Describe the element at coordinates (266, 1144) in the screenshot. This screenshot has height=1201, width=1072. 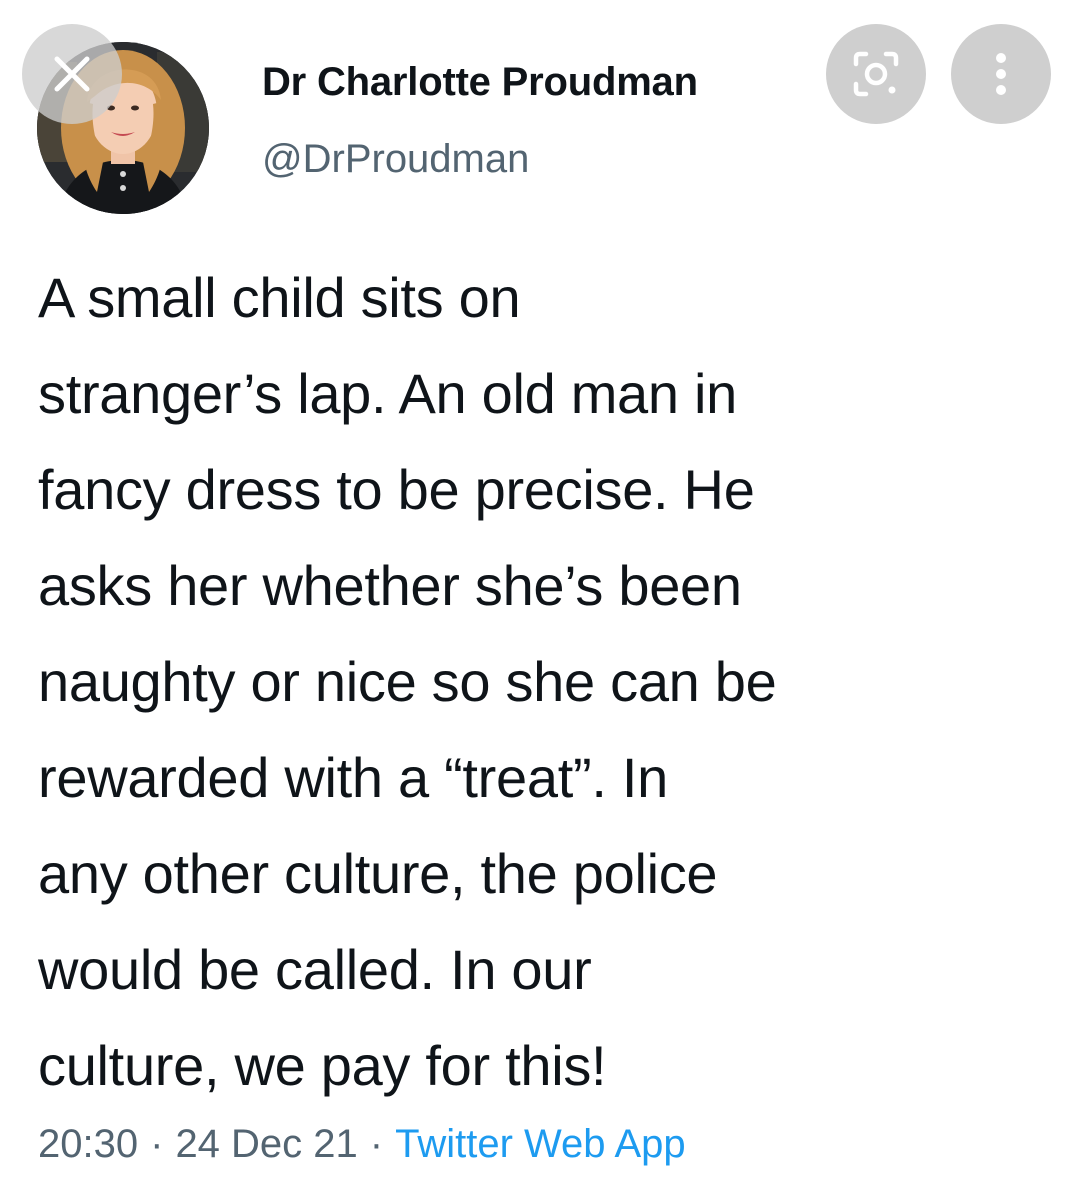
I see `tweet-date: 24 Dec 21` at that location.